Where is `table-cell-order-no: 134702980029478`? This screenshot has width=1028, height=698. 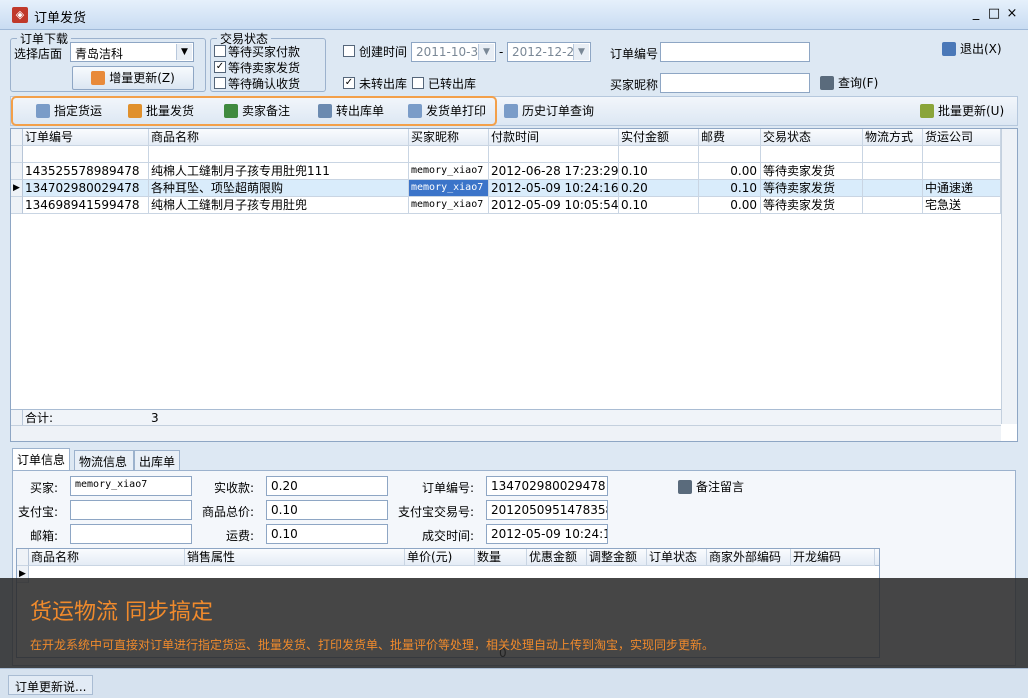
table-cell-order-no: 134702980029478 is located at coordinates (86, 188).